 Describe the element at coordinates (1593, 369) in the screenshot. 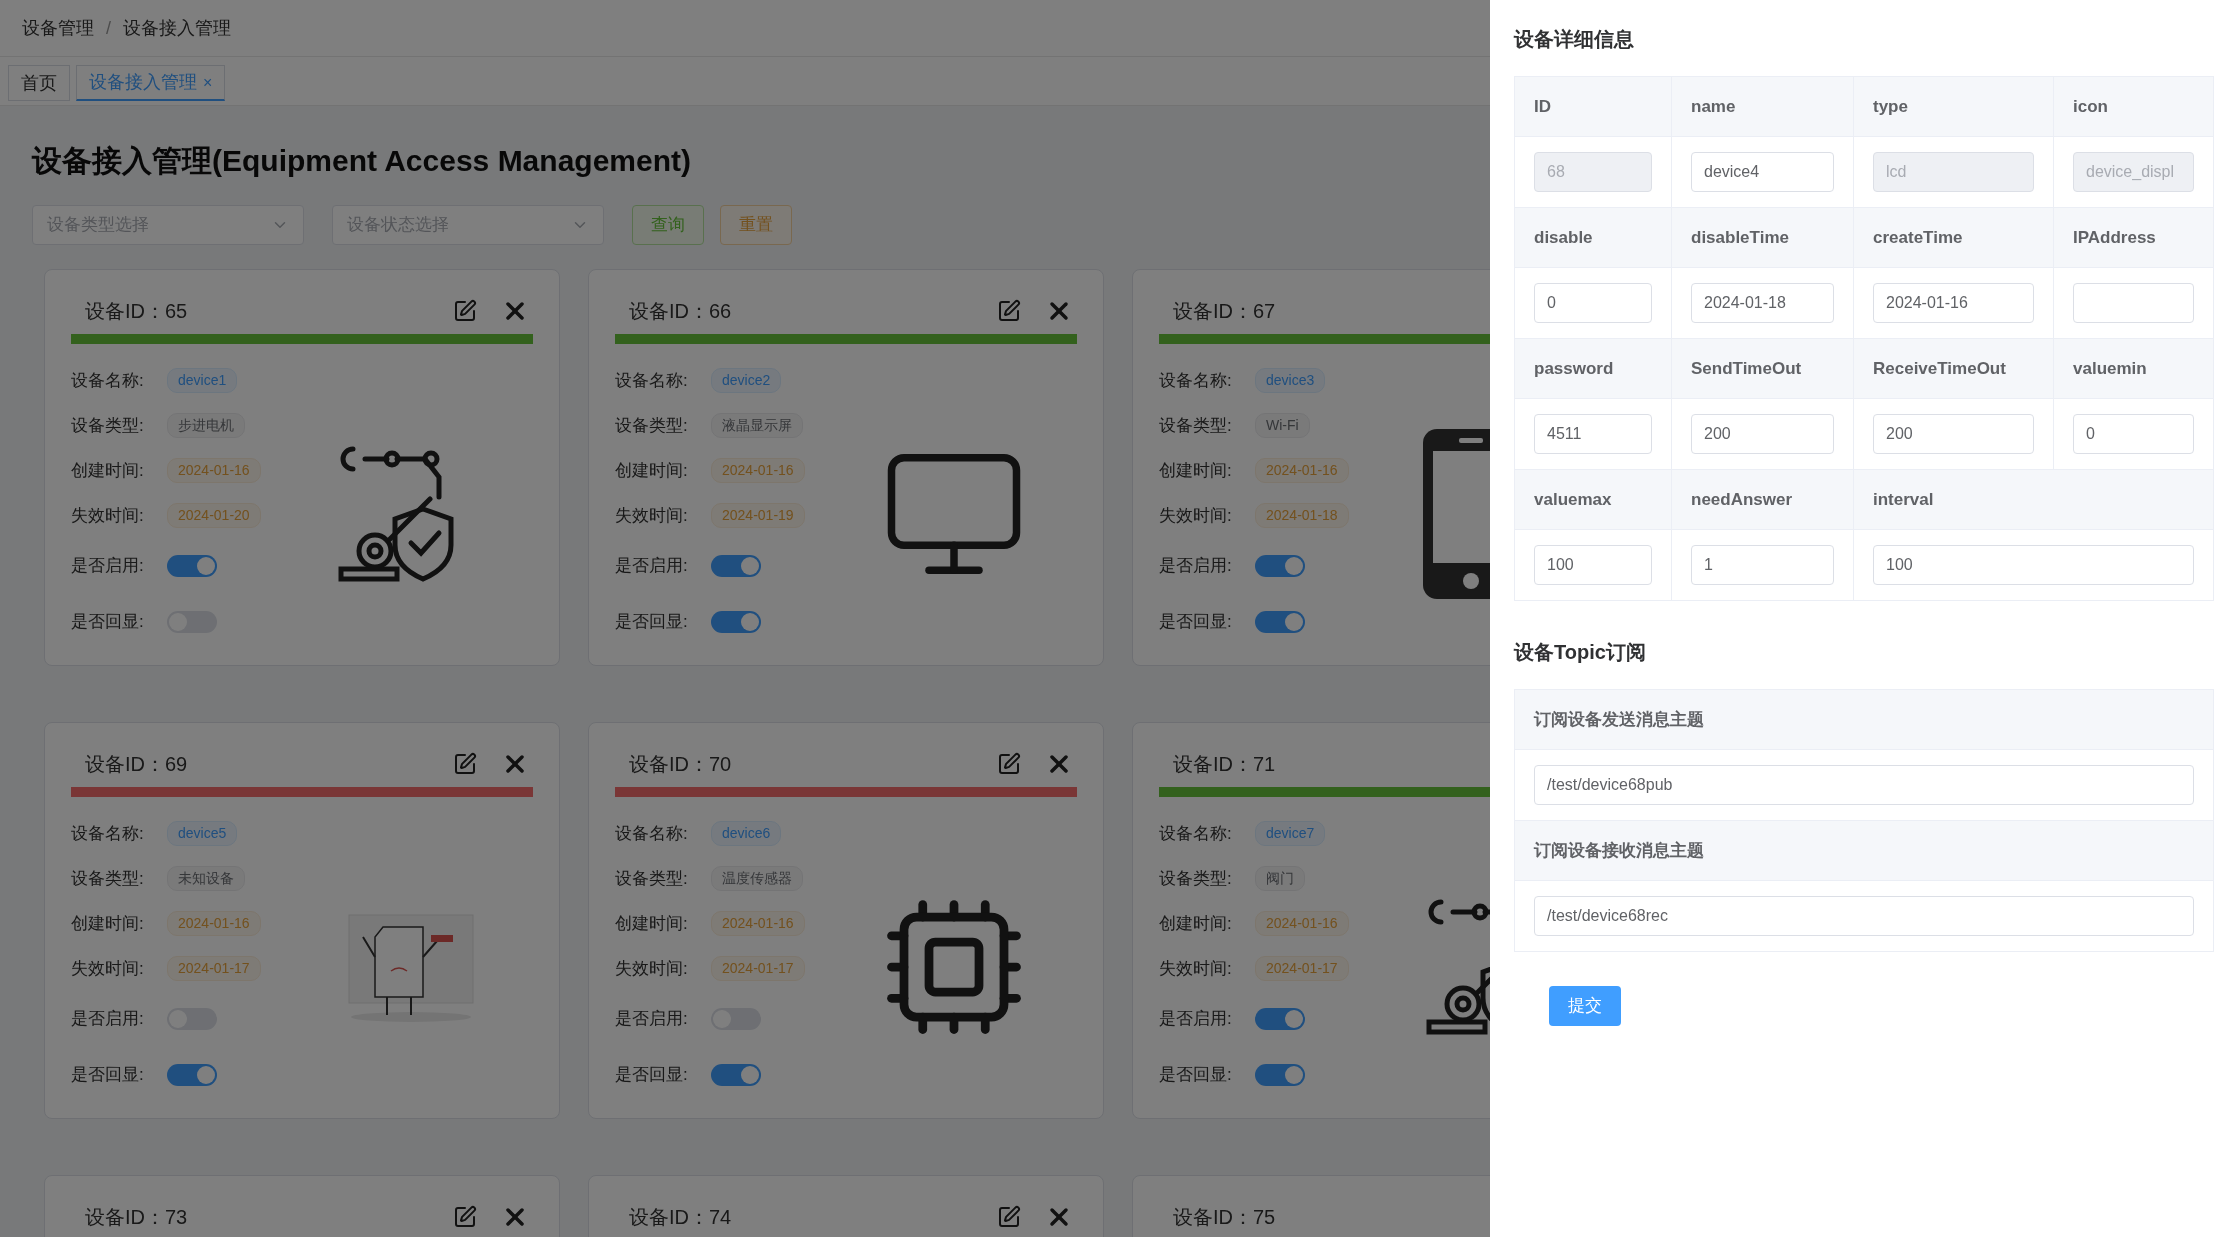

I see `detail-header-cell: password` at that location.